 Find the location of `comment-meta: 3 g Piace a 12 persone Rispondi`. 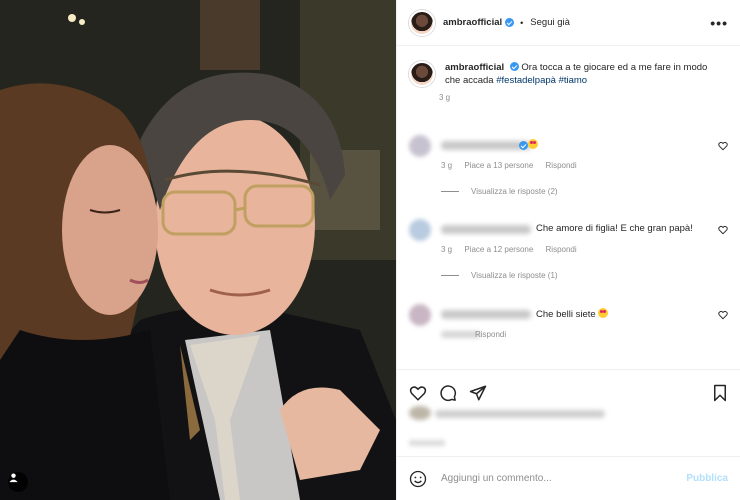

comment-meta: 3 g Piace a 12 persone Rispondi is located at coordinates (514, 249).